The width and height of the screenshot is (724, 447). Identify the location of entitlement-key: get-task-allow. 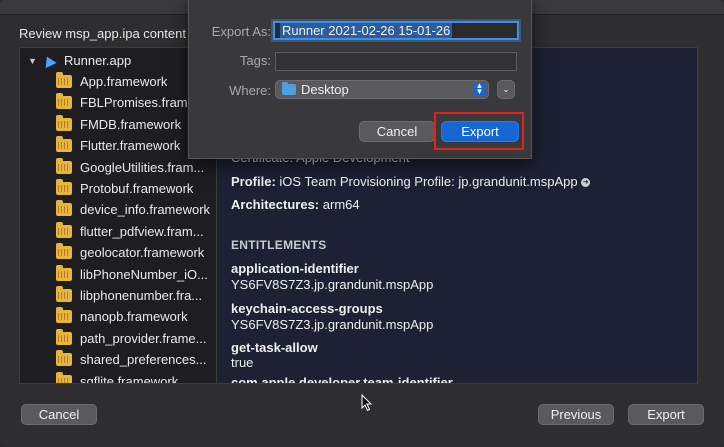
(274, 347).